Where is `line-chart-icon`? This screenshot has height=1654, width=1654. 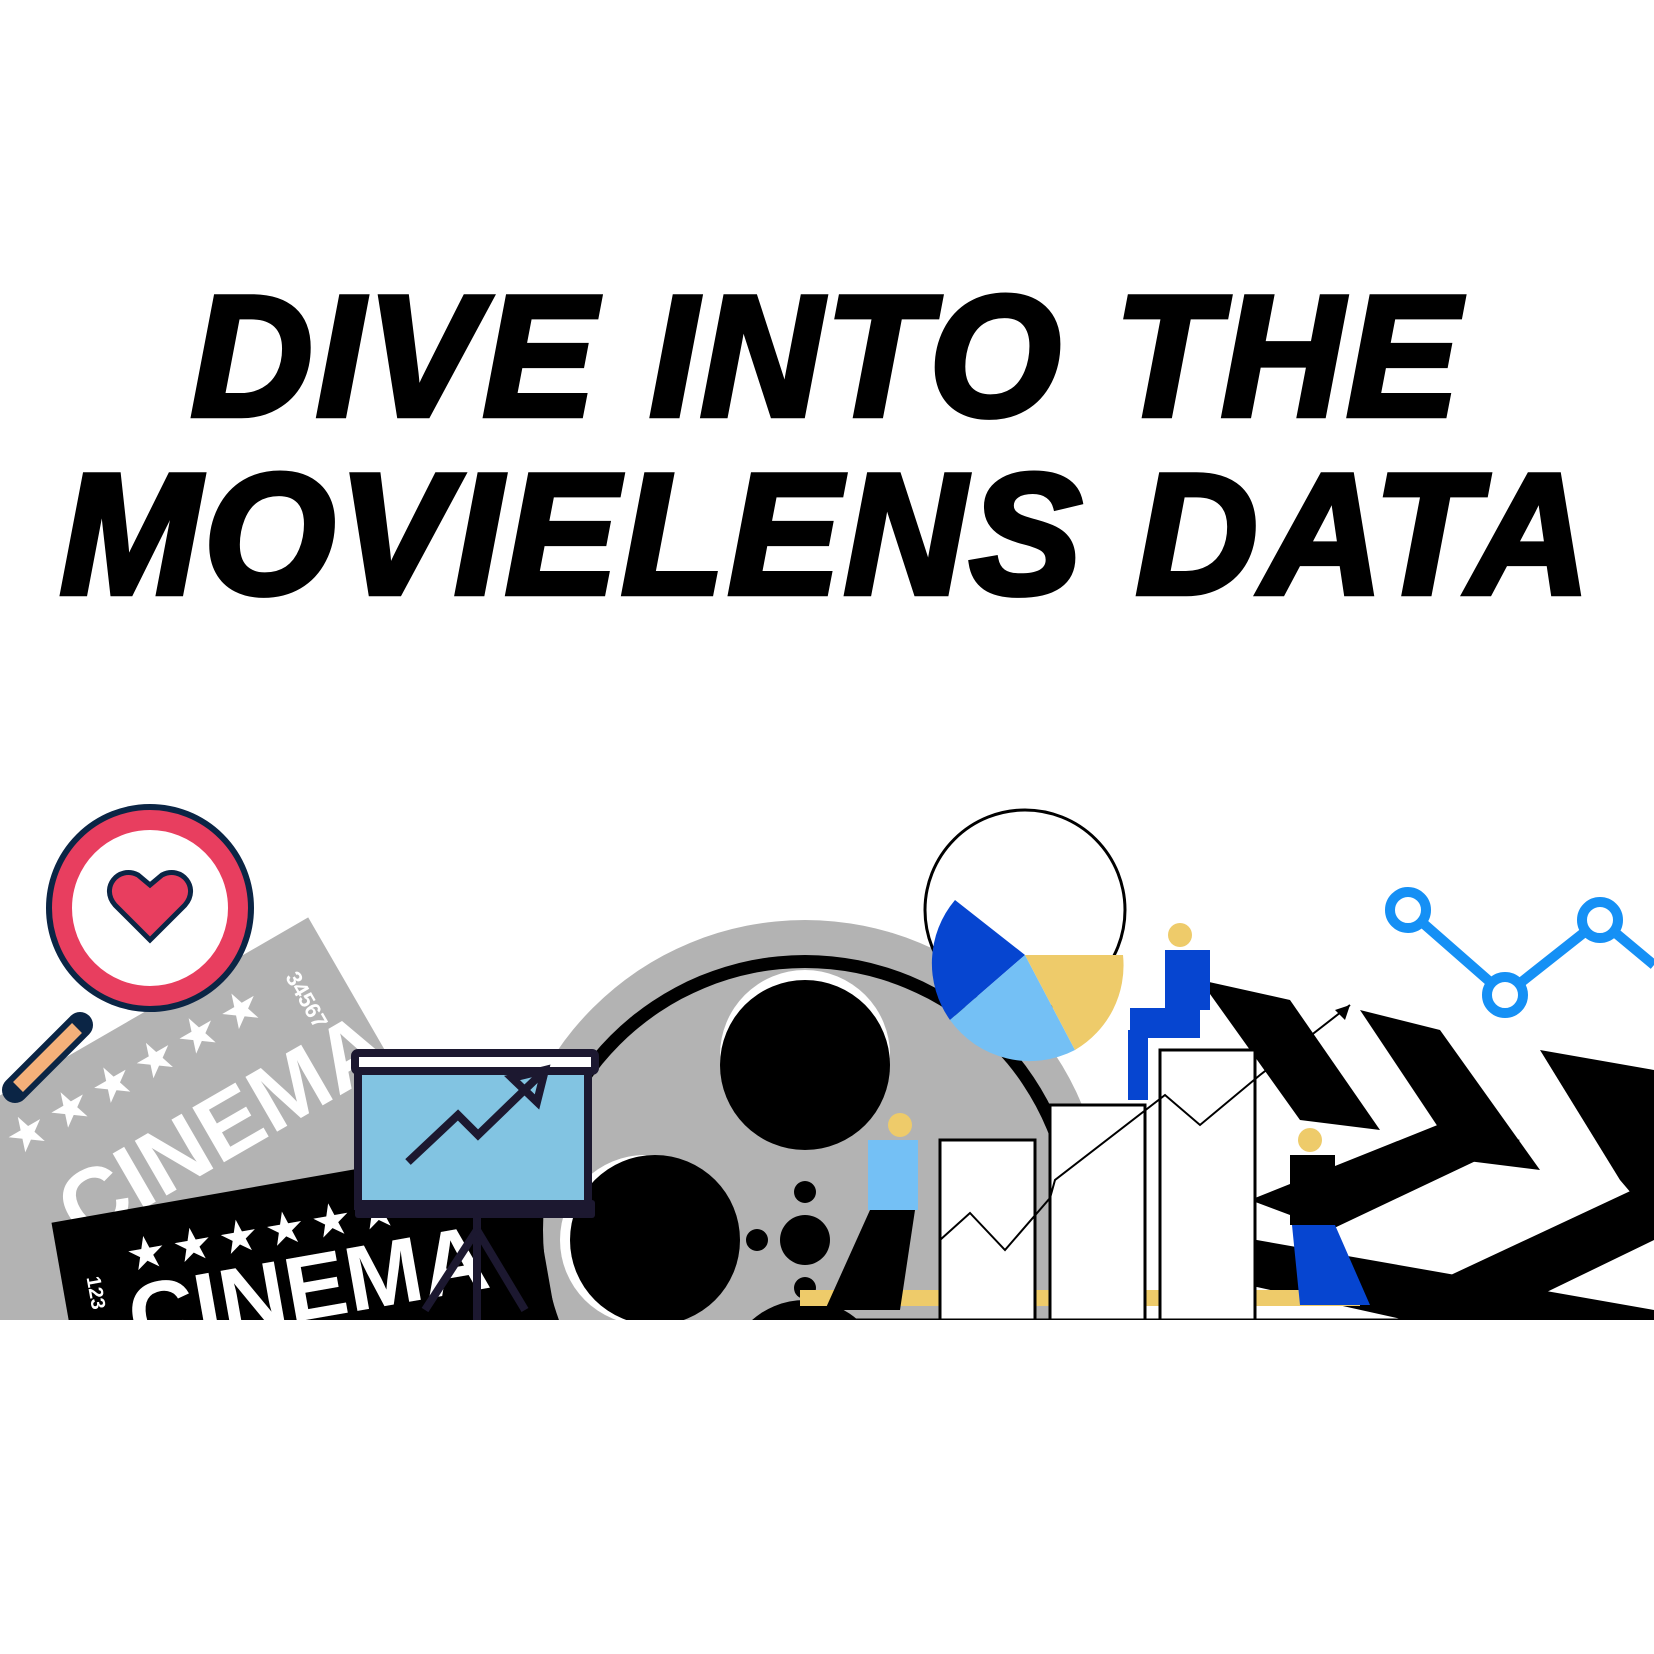
line-chart-icon is located at coordinates (1519, 952).